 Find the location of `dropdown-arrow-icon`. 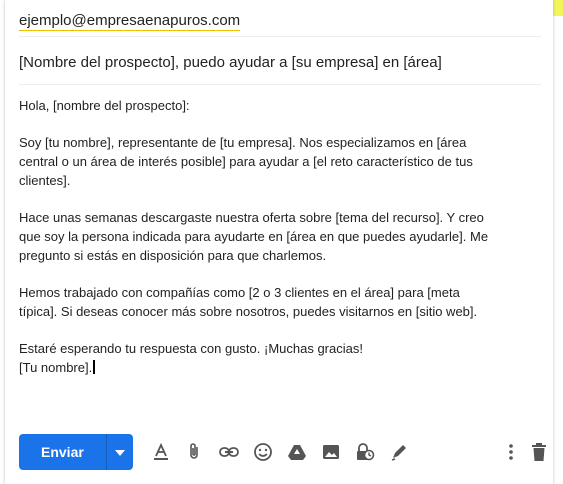

dropdown-arrow-icon is located at coordinates (119, 452).